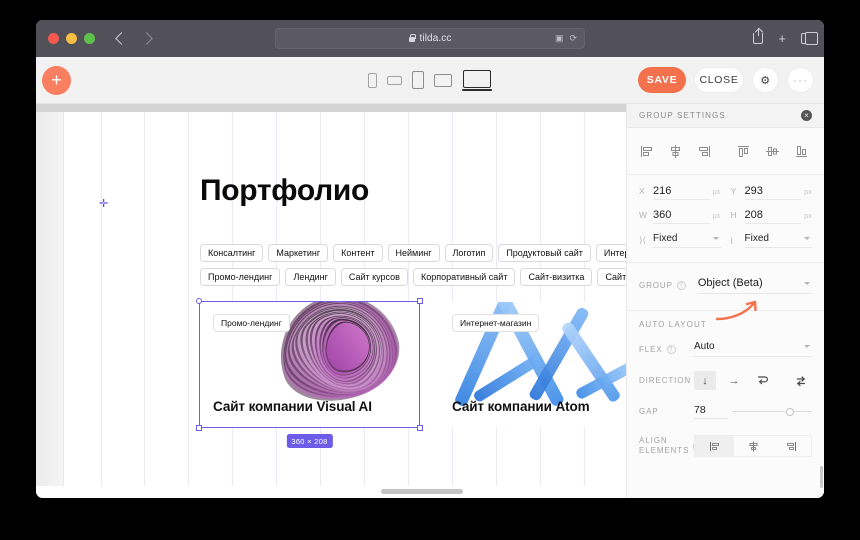 The height and width of the screenshot is (540, 860). I want to click on gap-input, so click(711, 411).